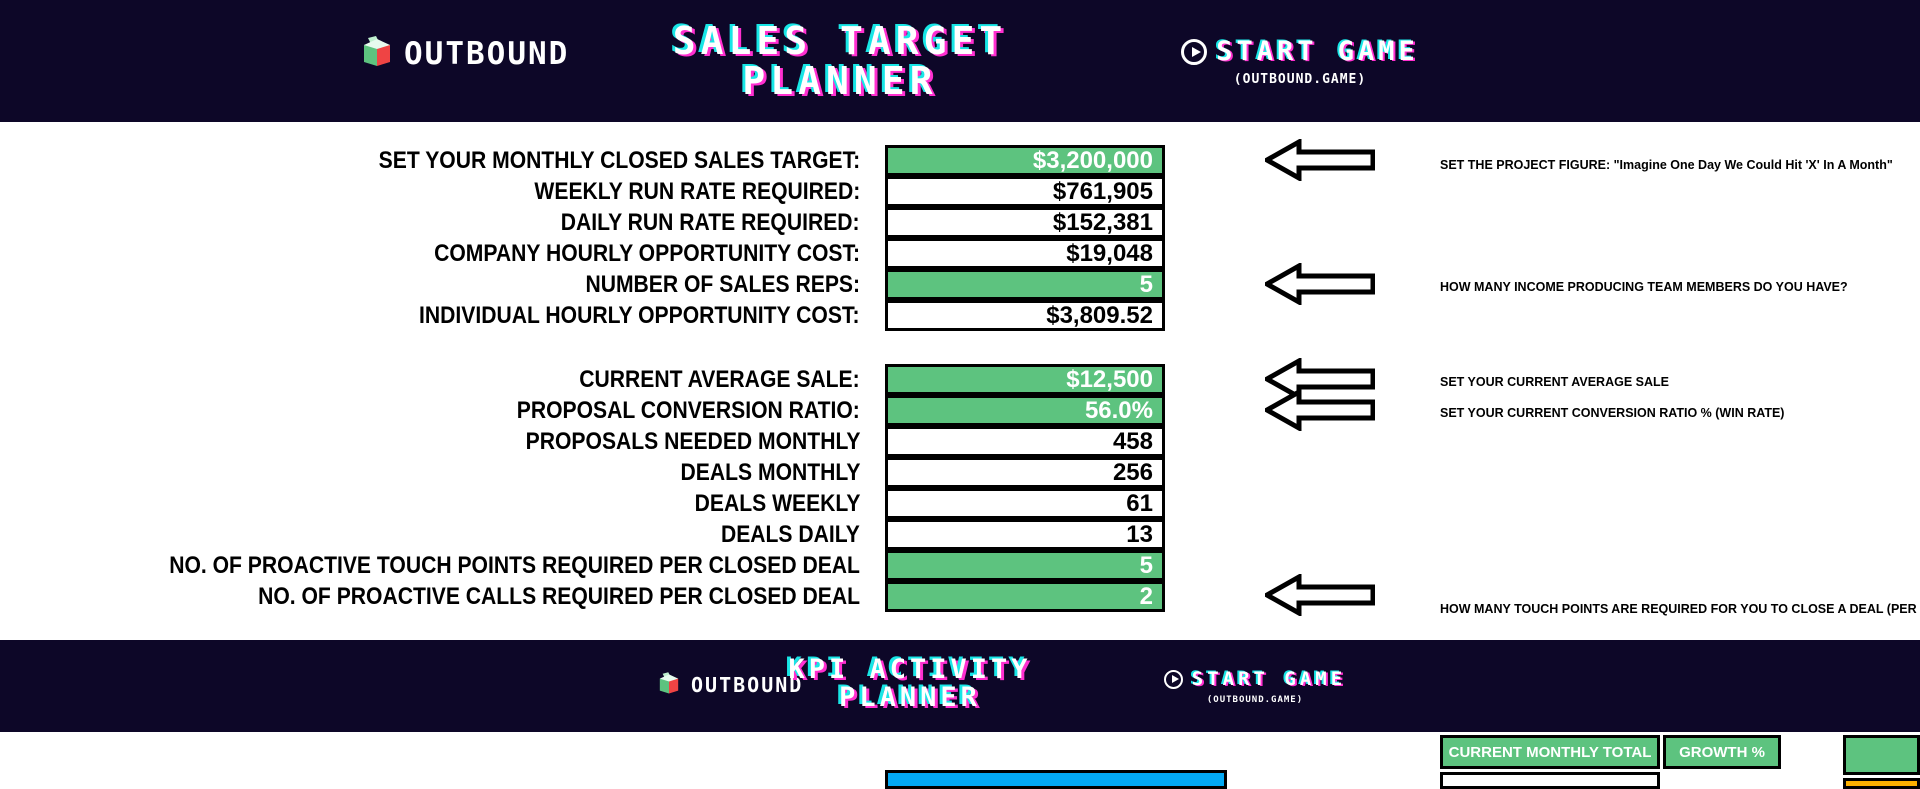 The height and width of the screenshot is (789, 1920). I want to click on row-label: PROPOSAL CONVERSION RATIO:, so click(688, 410).